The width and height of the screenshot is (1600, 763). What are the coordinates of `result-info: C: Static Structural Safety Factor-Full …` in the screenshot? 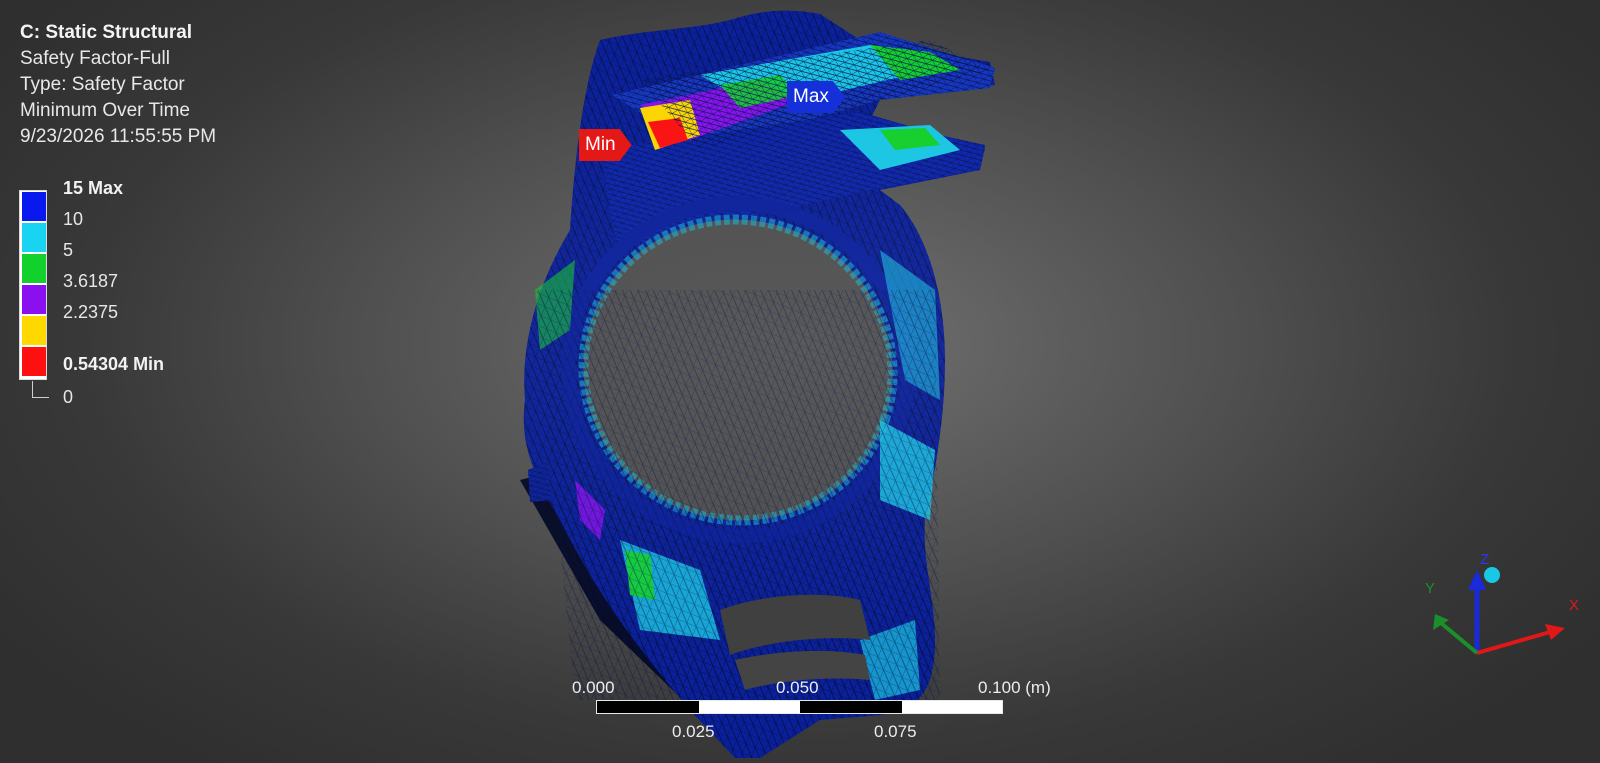 It's located at (118, 85).